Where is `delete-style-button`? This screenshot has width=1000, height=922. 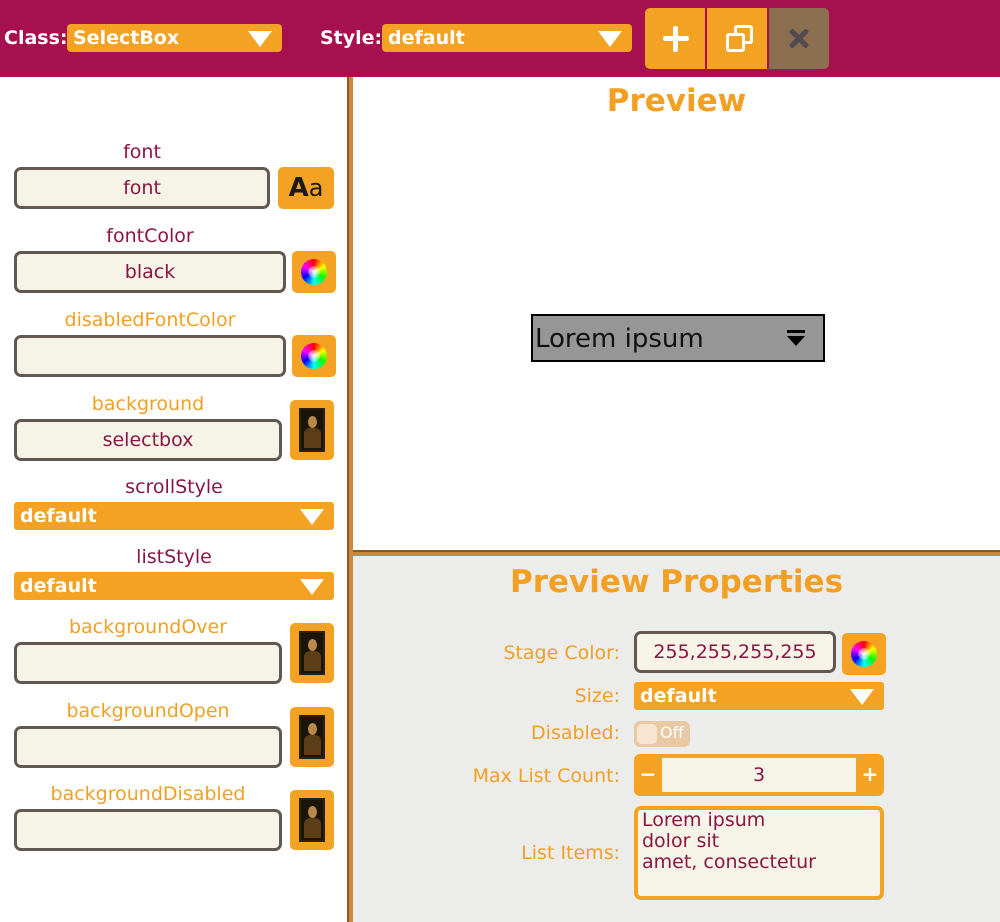 delete-style-button is located at coordinates (799, 38).